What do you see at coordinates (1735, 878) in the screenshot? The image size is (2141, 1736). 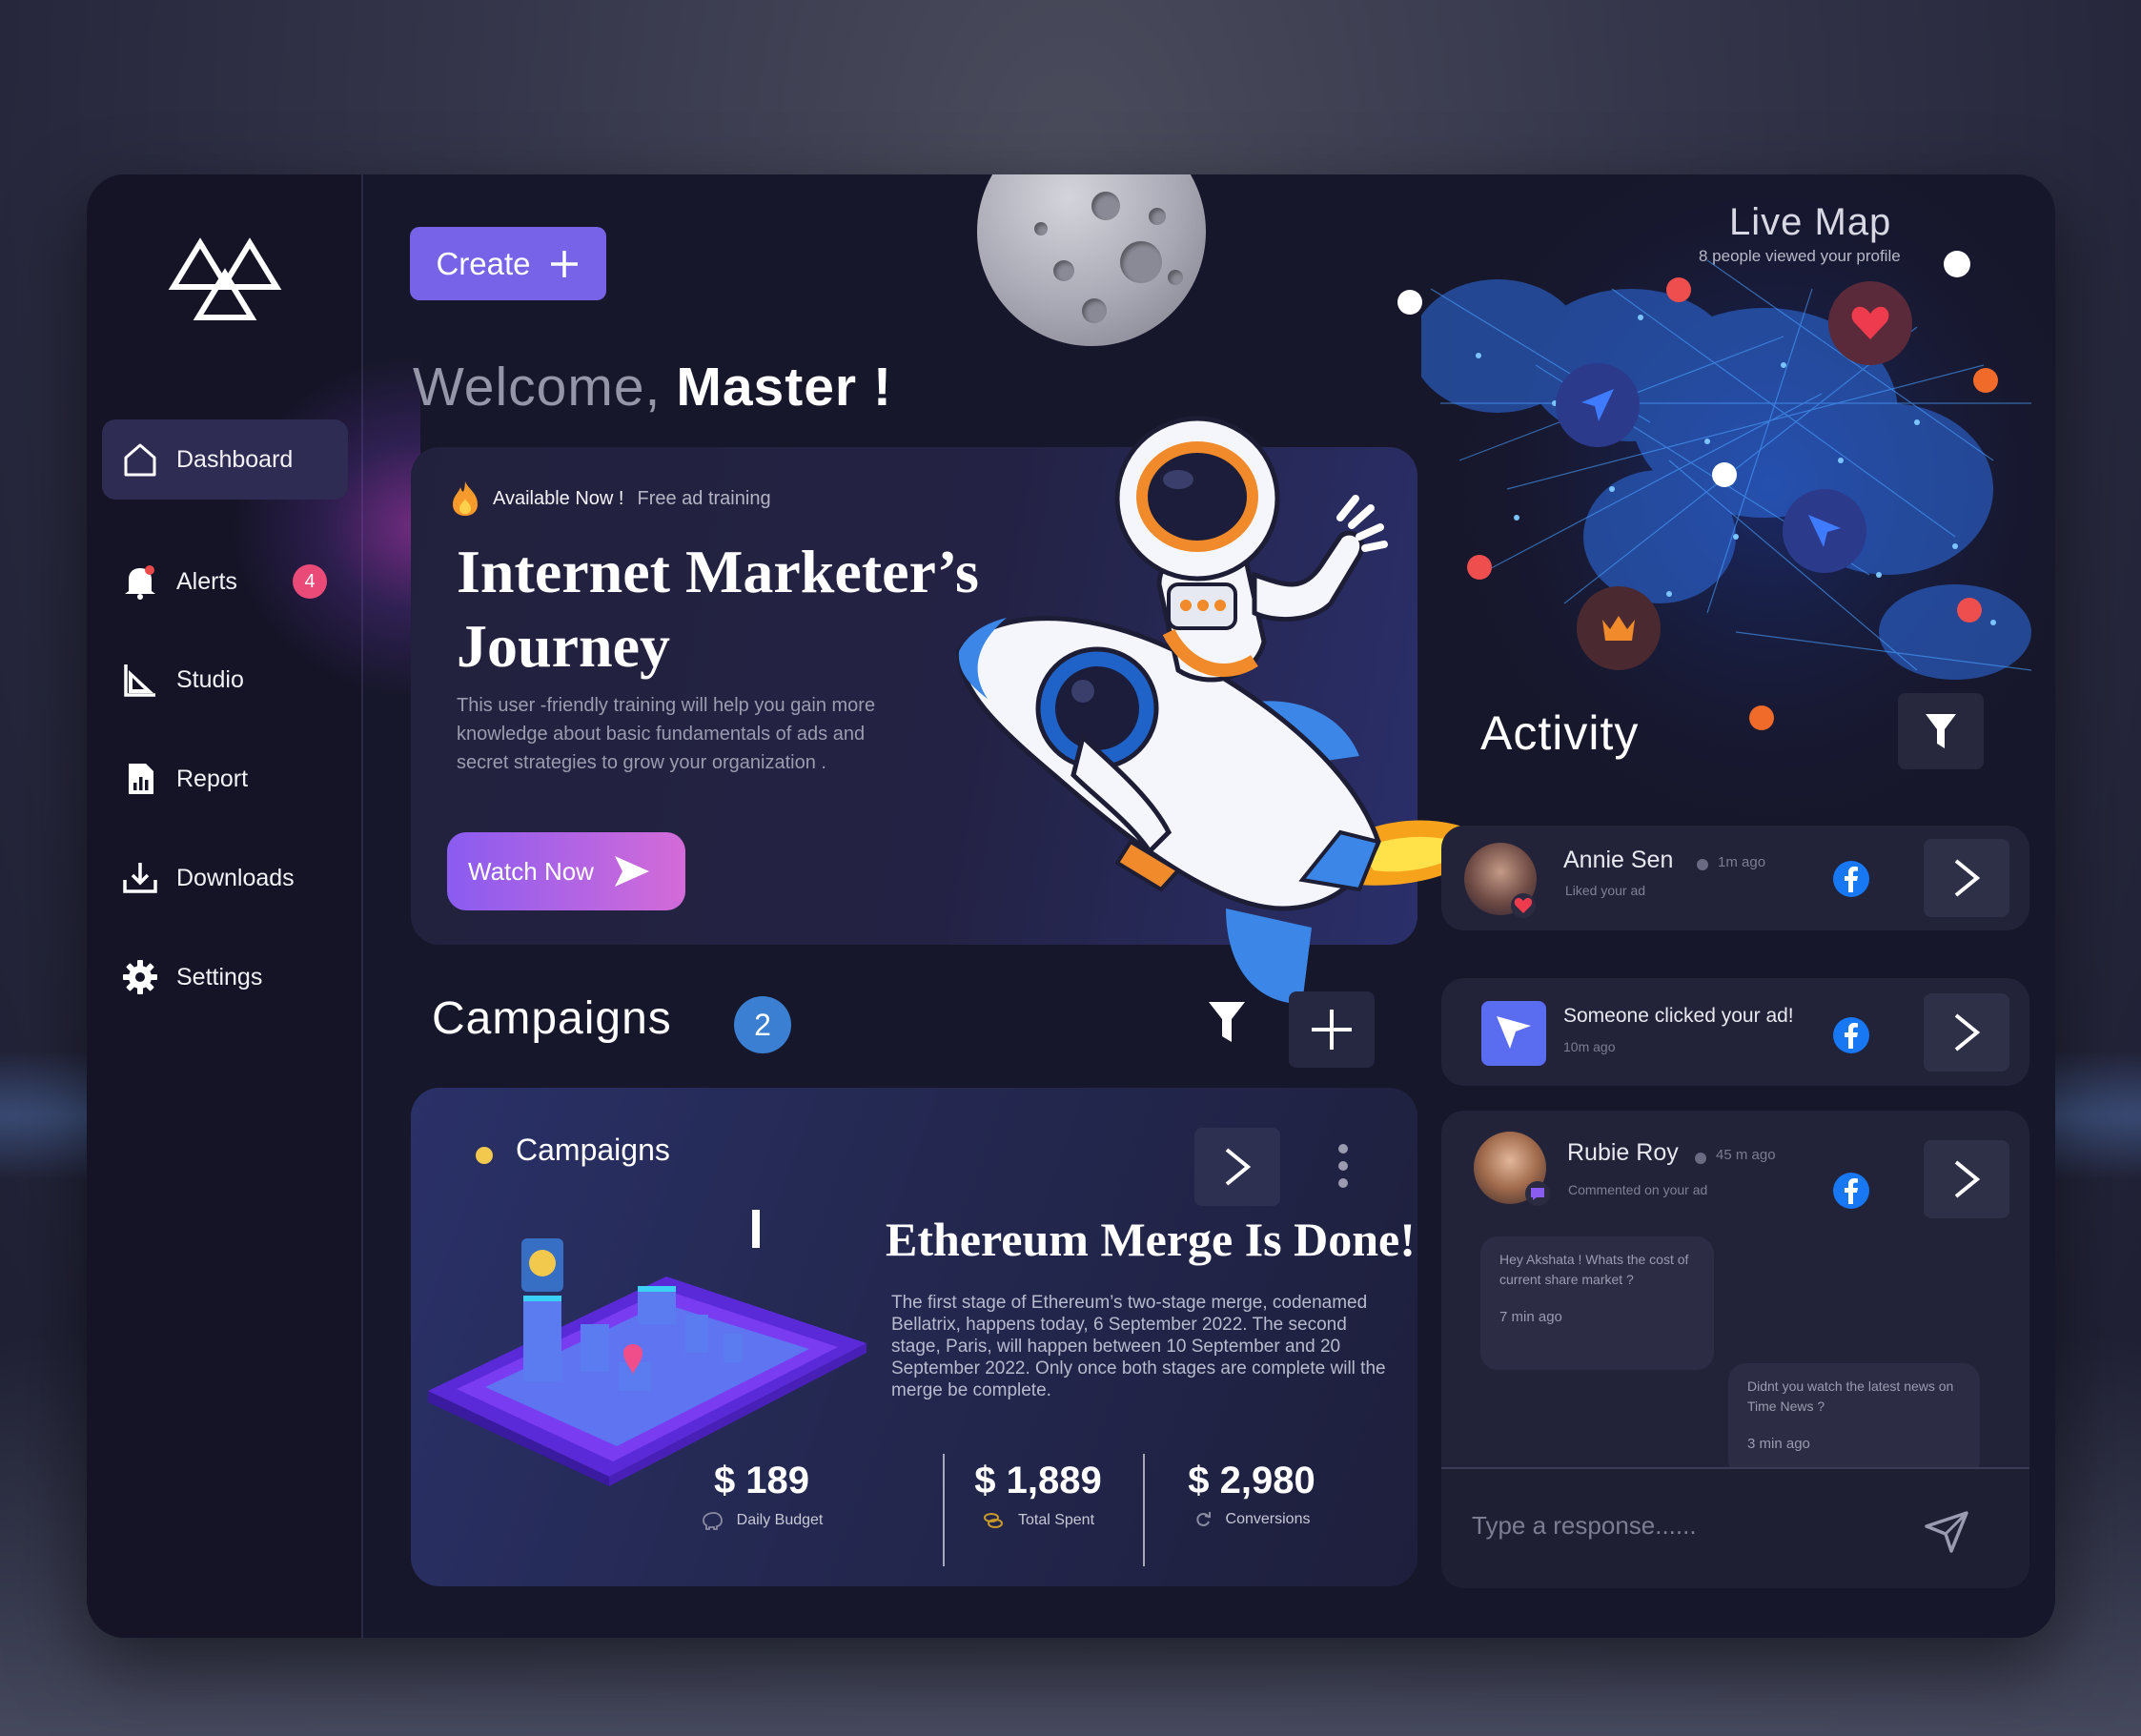 I see `activity-item-annie: Annie Sen 1m ago Liked your ad` at bounding box center [1735, 878].